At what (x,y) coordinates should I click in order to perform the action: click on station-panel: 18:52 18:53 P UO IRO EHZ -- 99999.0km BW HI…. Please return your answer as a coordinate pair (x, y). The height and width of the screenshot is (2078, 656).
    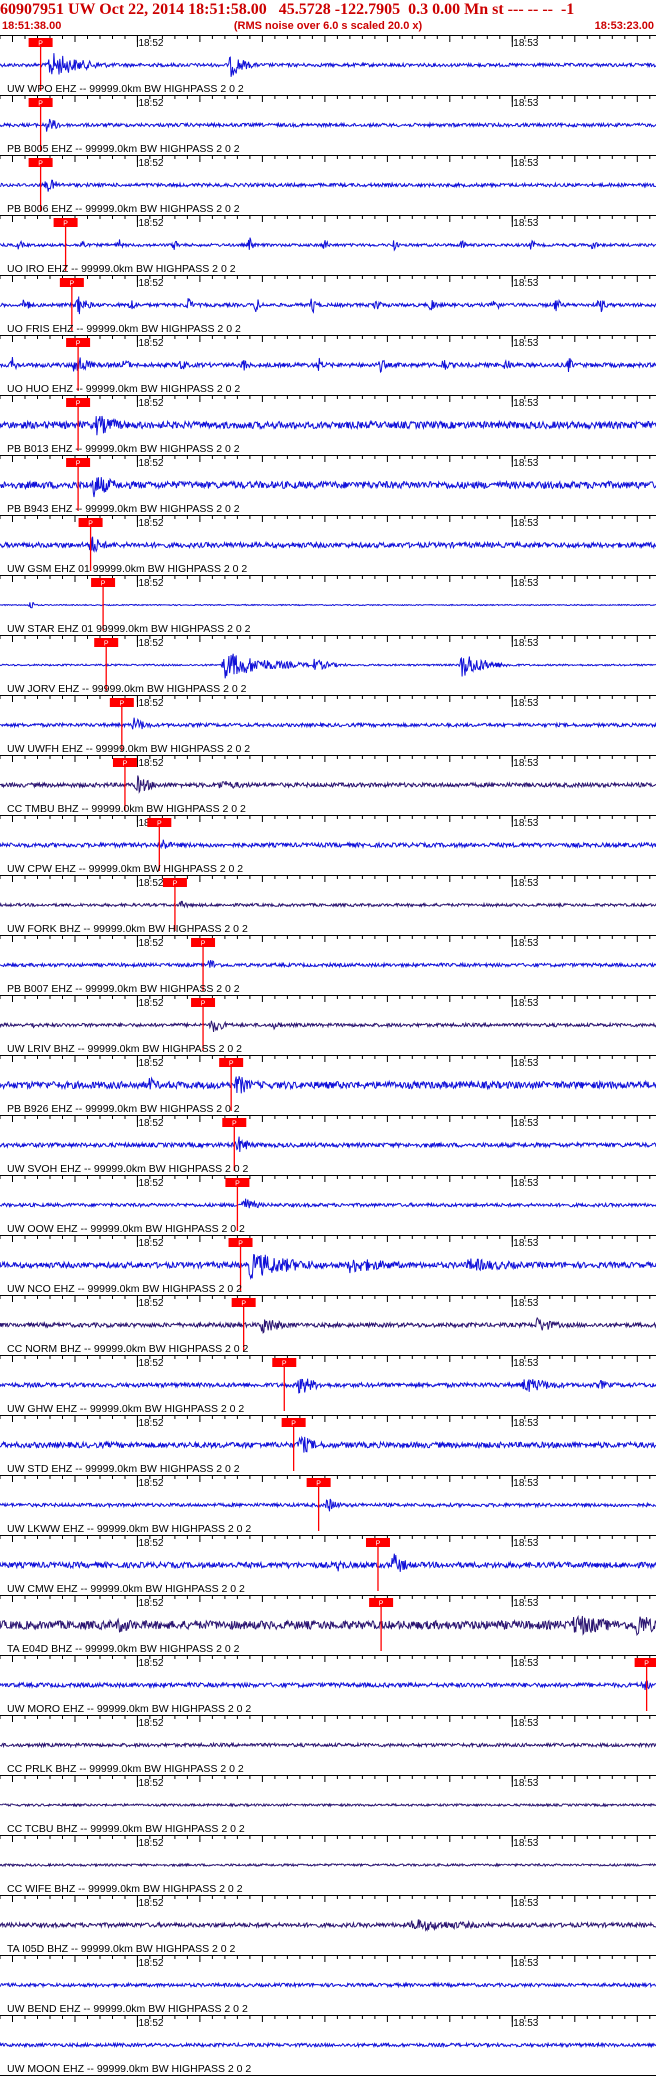
    Looking at the image, I should click on (328, 245).